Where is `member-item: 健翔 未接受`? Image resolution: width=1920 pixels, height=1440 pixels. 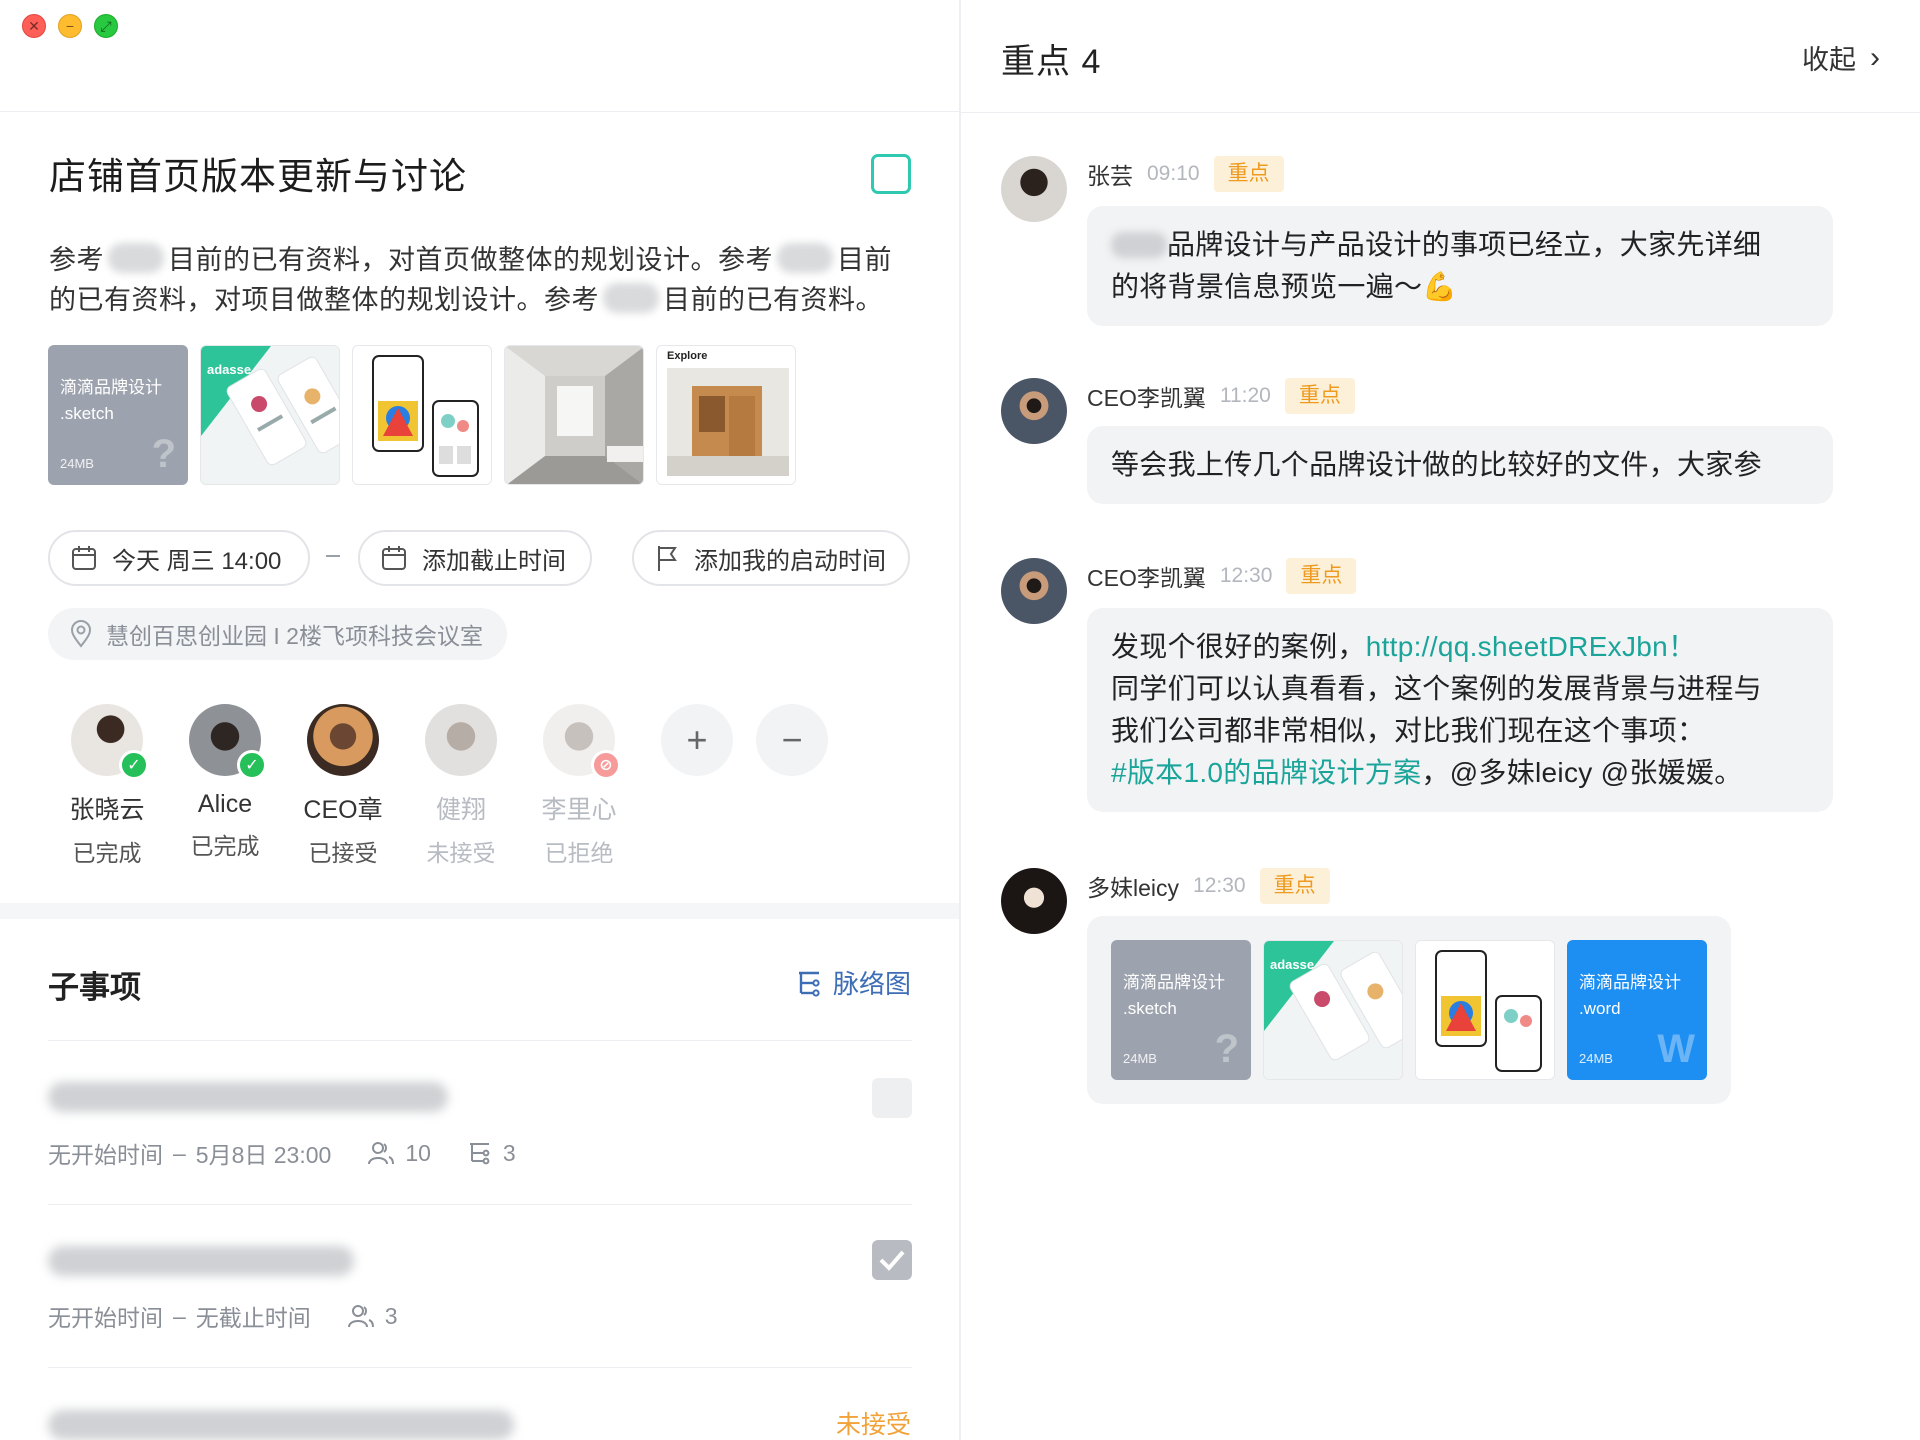 member-item: 健翔 未接受 is located at coordinates (461, 786).